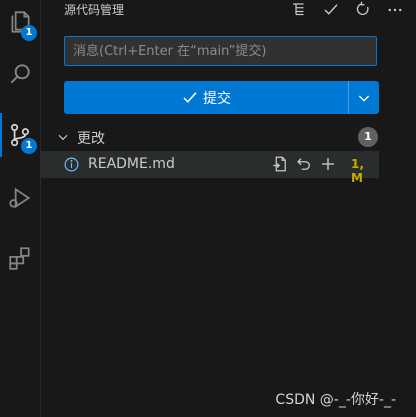 The width and height of the screenshot is (416, 417). What do you see at coordinates (228, 10) in the screenshot?
I see `scm-header: 源代码管理` at bounding box center [228, 10].